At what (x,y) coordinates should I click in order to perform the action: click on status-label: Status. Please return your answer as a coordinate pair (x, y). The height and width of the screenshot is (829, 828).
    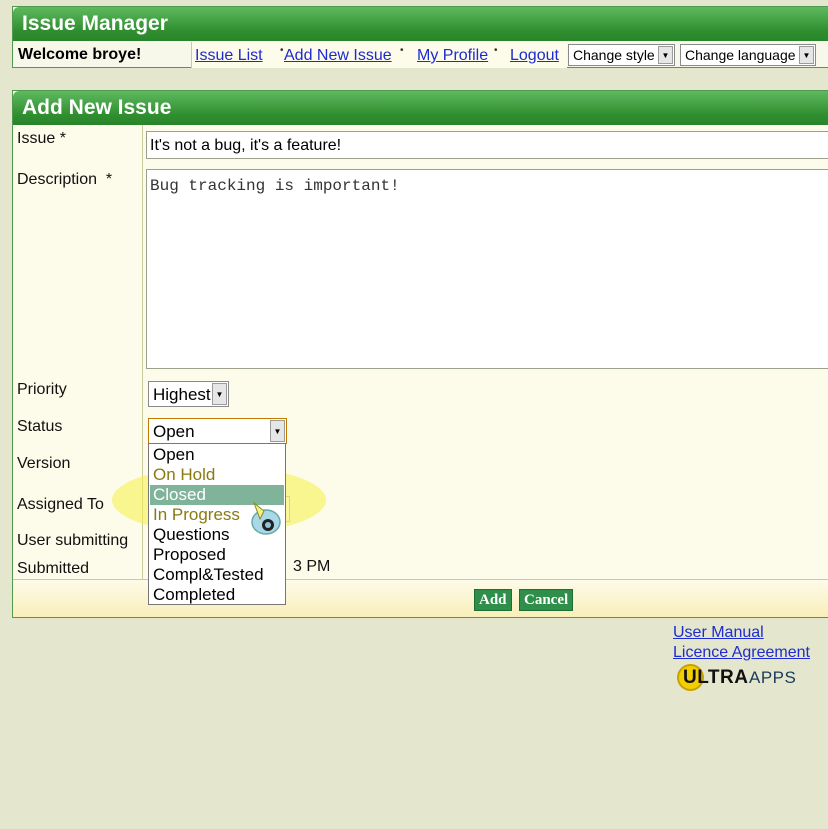
    Looking at the image, I should click on (40, 426).